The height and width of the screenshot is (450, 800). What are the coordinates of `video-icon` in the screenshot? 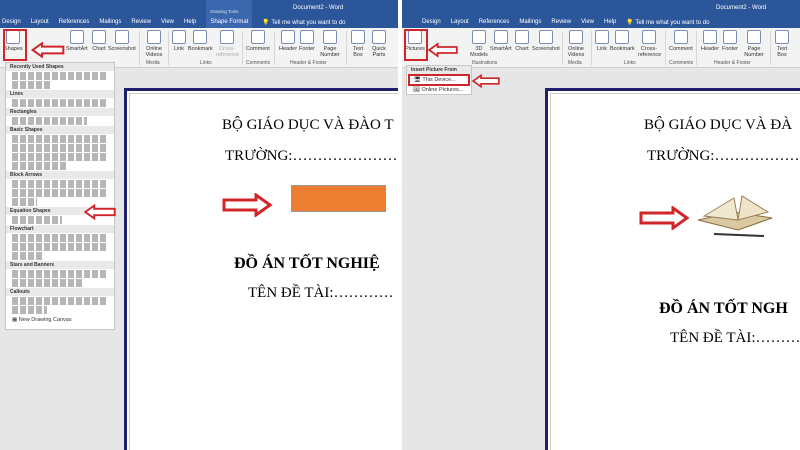 It's located at (576, 37).